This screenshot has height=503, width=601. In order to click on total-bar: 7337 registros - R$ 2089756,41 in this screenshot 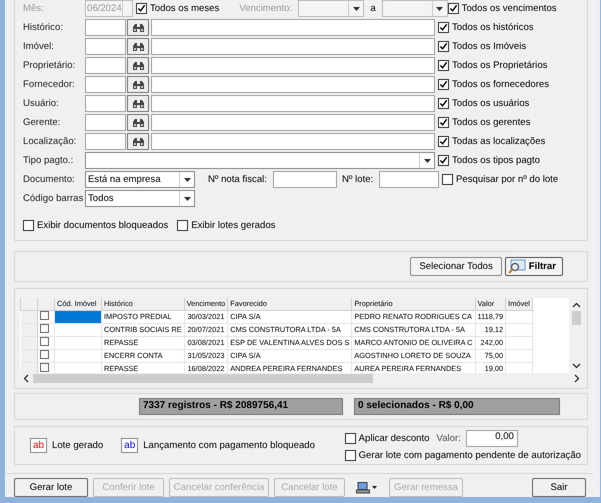, I will do `click(241, 407)`.